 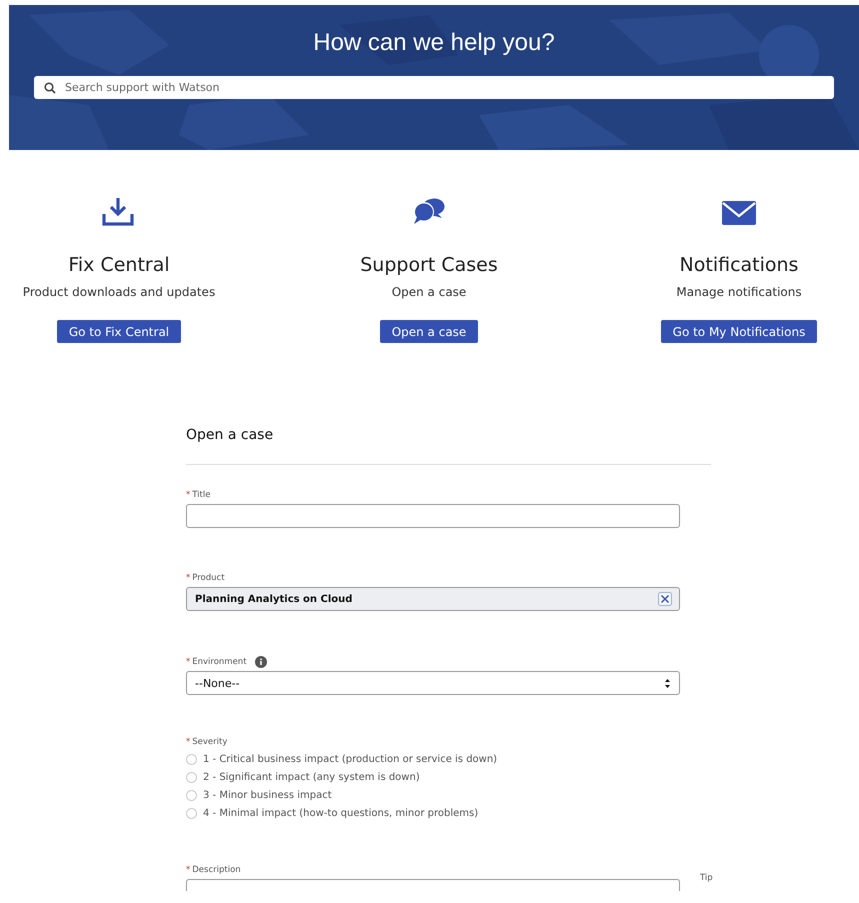 What do you see at coordinates (429, 292) in the screenshot?
I see `card-subtitle: Open a case` at bounding box center [429, 292].